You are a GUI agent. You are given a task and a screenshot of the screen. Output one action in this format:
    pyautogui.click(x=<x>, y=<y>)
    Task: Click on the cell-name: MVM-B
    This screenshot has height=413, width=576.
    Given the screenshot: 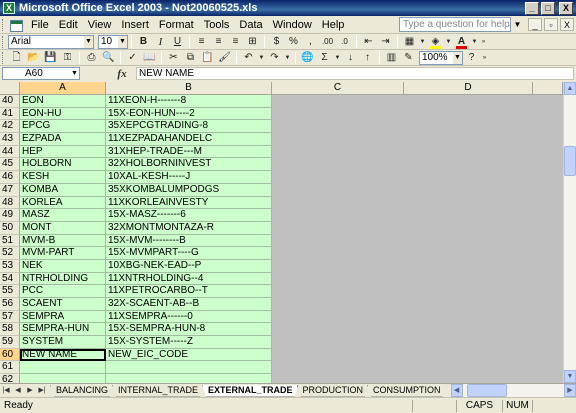 What is the action you would take?
    pyautogui.click(x=63, y=241)
    